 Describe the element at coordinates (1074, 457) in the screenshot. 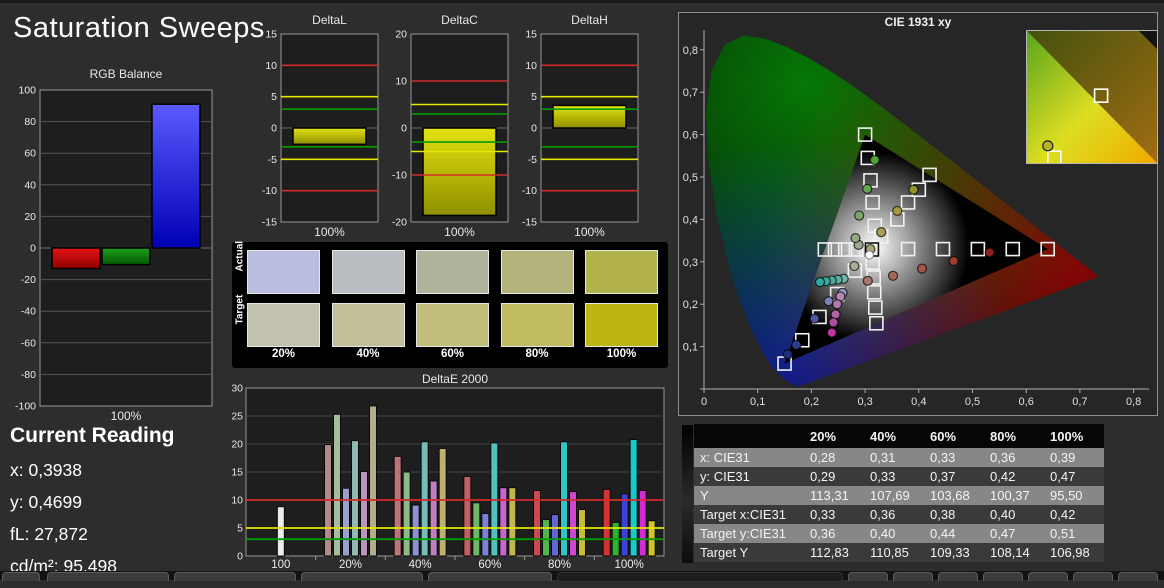

I see `table-cell: 0,39` at that location.